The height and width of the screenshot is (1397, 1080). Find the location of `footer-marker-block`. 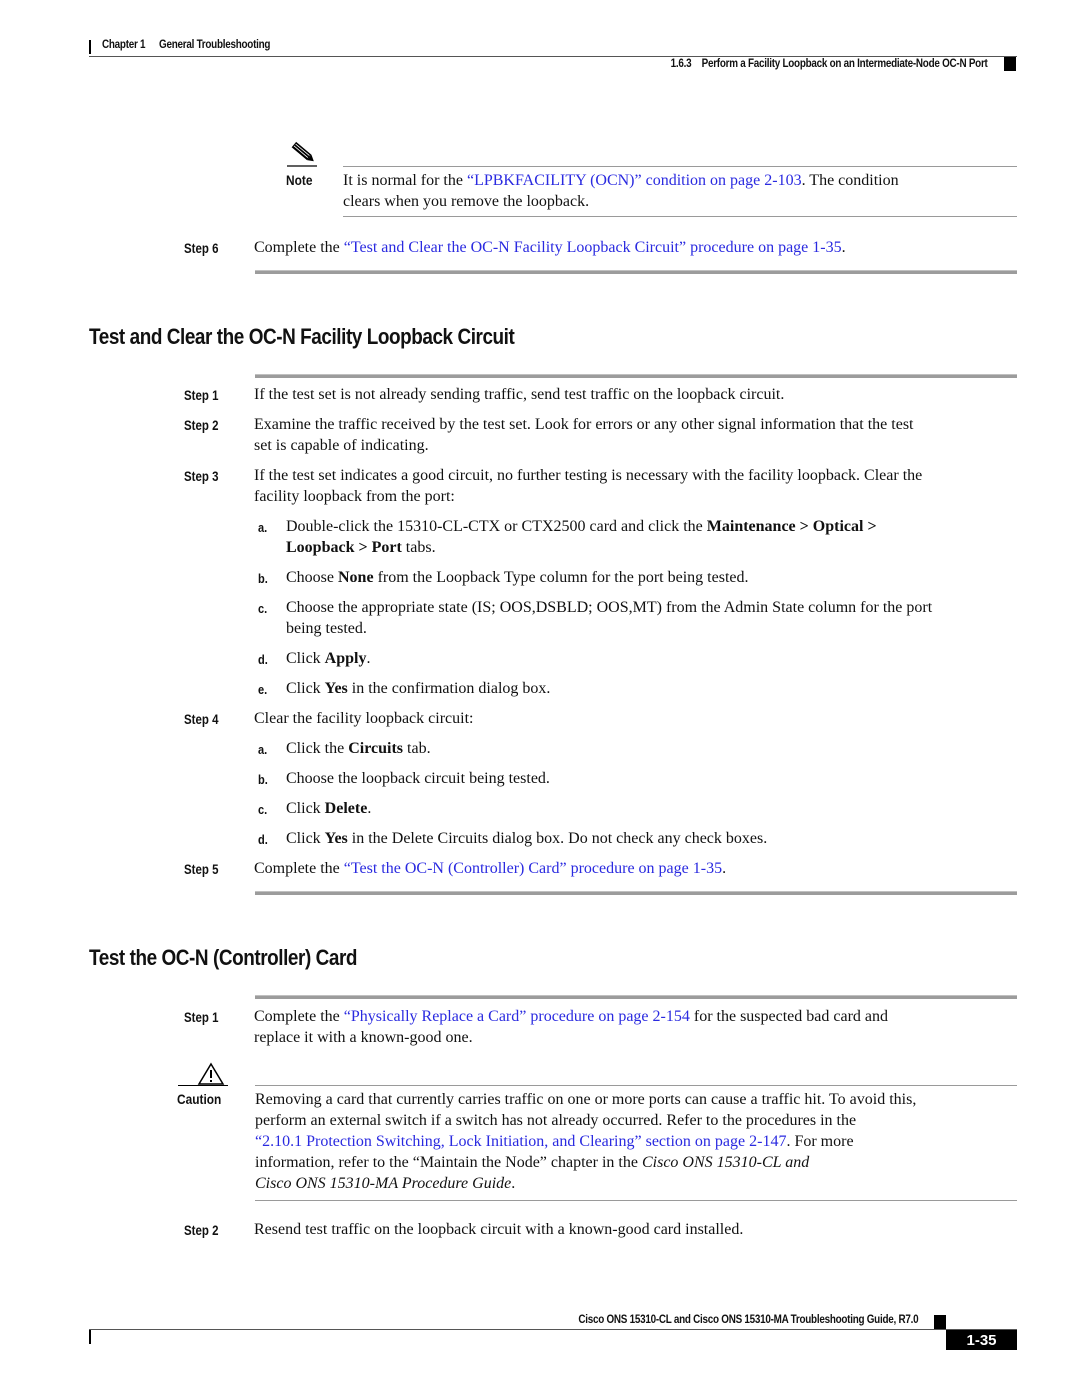

footer-marker-block is located at coordinates (940, 1322).